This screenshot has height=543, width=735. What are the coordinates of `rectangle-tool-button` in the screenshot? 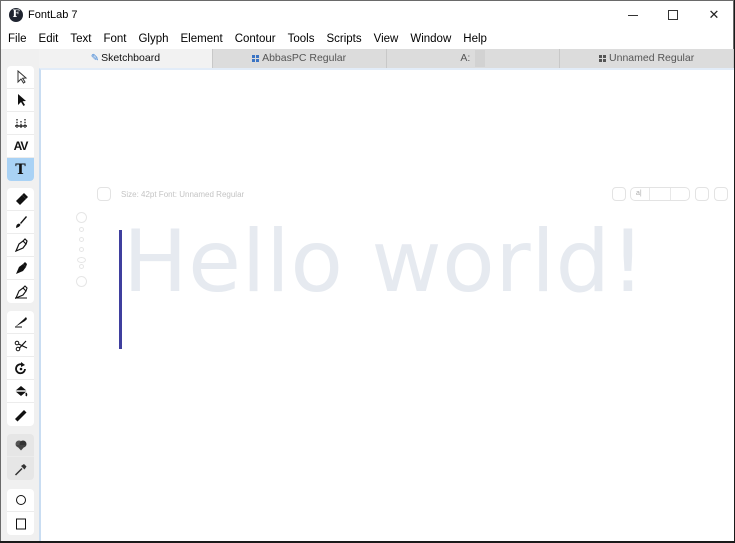 It's located at (20, 523).